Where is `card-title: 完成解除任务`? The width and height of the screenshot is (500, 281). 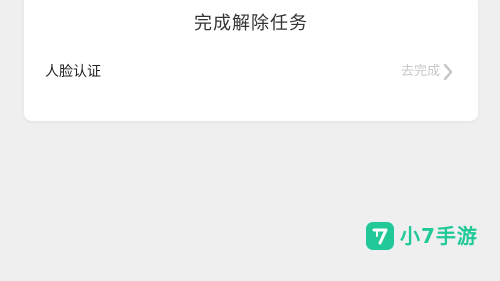
card-title: 完成解除任务 is located at coordinates (251, 23).